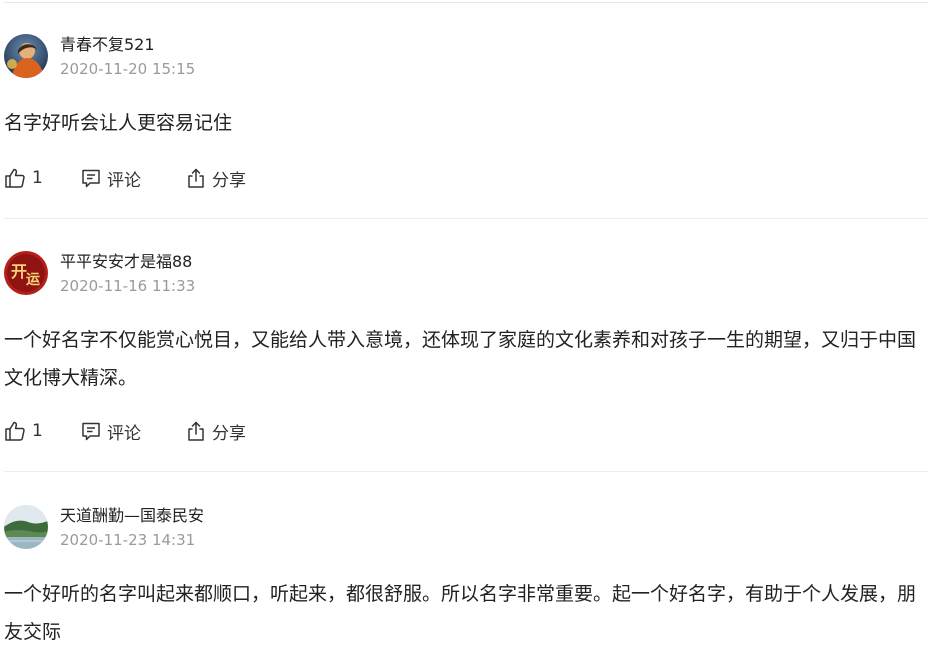  What do you see at coordinates (128, 540) in the screenshot?
I see `timestamp: 2020-11-23 14:31` at bounding box center [128, 540].